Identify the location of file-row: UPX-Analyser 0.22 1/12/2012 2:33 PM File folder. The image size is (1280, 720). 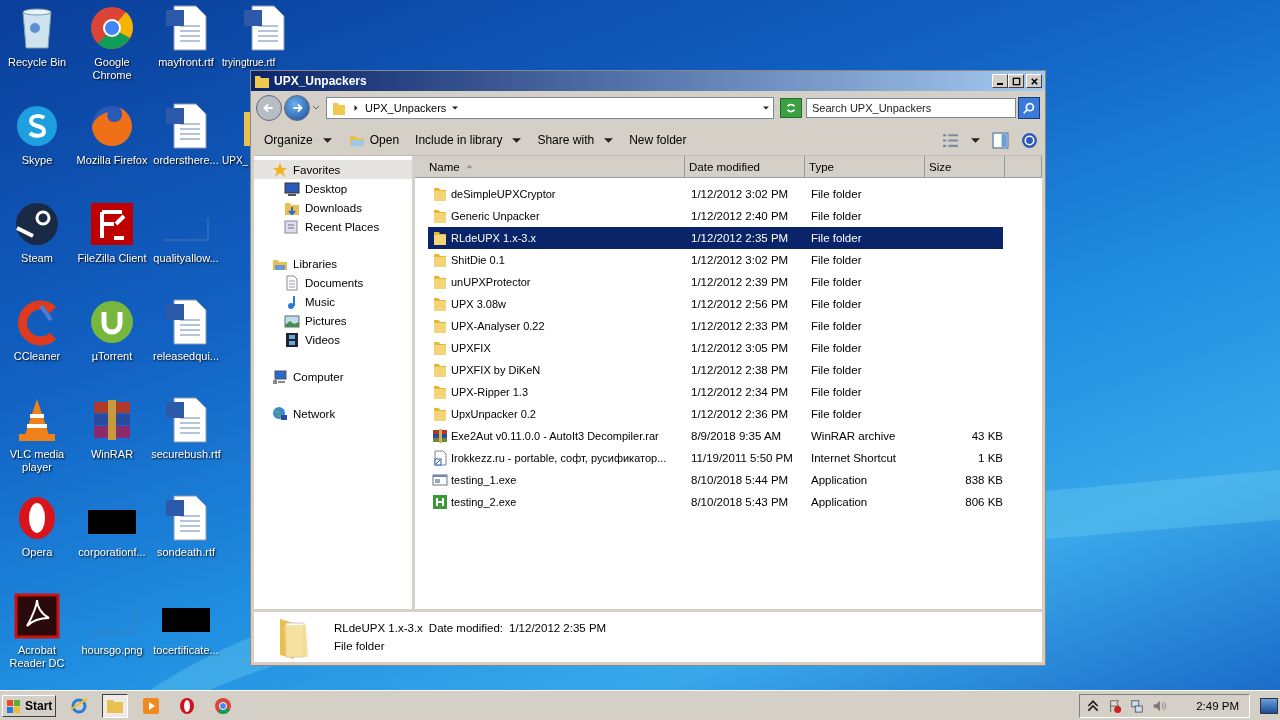
(715, 326).